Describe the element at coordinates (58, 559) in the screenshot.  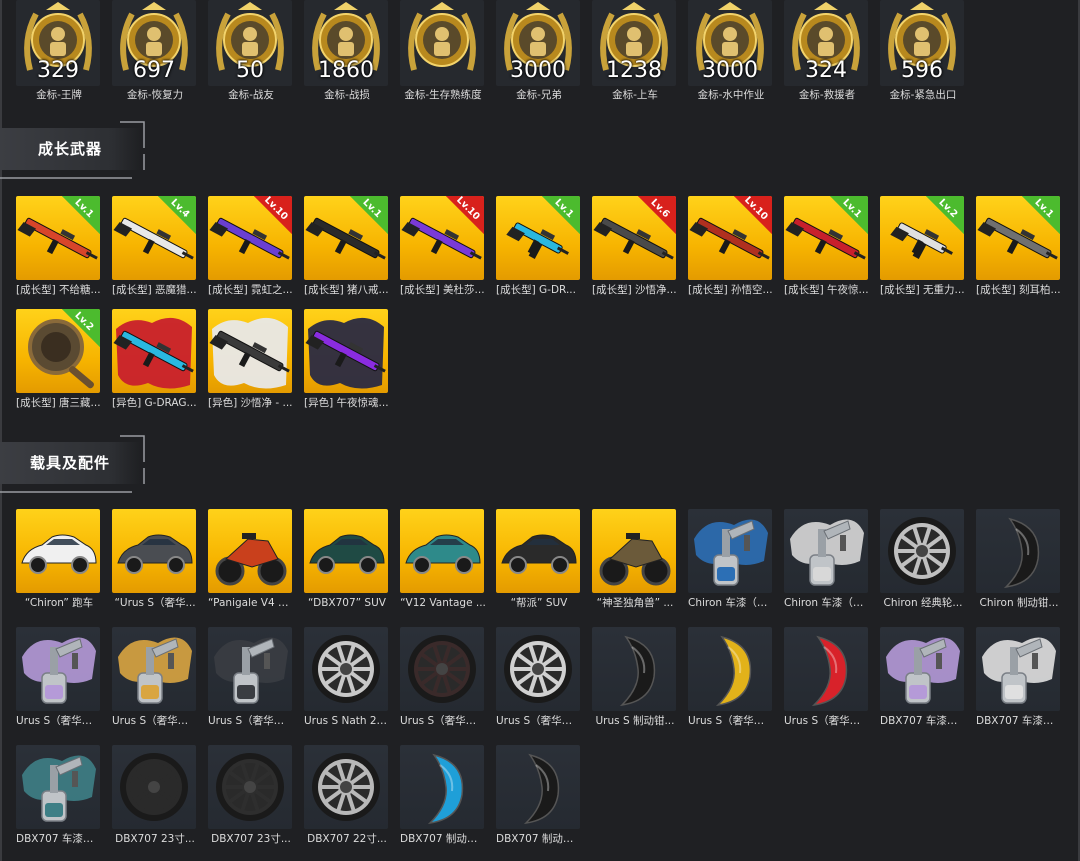
I see `vehicle-item-tile: “Chiron” 跑车` at that location.